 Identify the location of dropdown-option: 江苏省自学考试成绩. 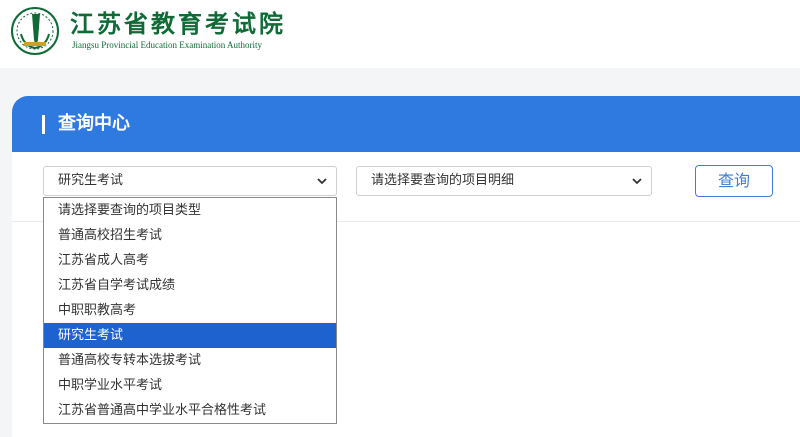
(190, 285).